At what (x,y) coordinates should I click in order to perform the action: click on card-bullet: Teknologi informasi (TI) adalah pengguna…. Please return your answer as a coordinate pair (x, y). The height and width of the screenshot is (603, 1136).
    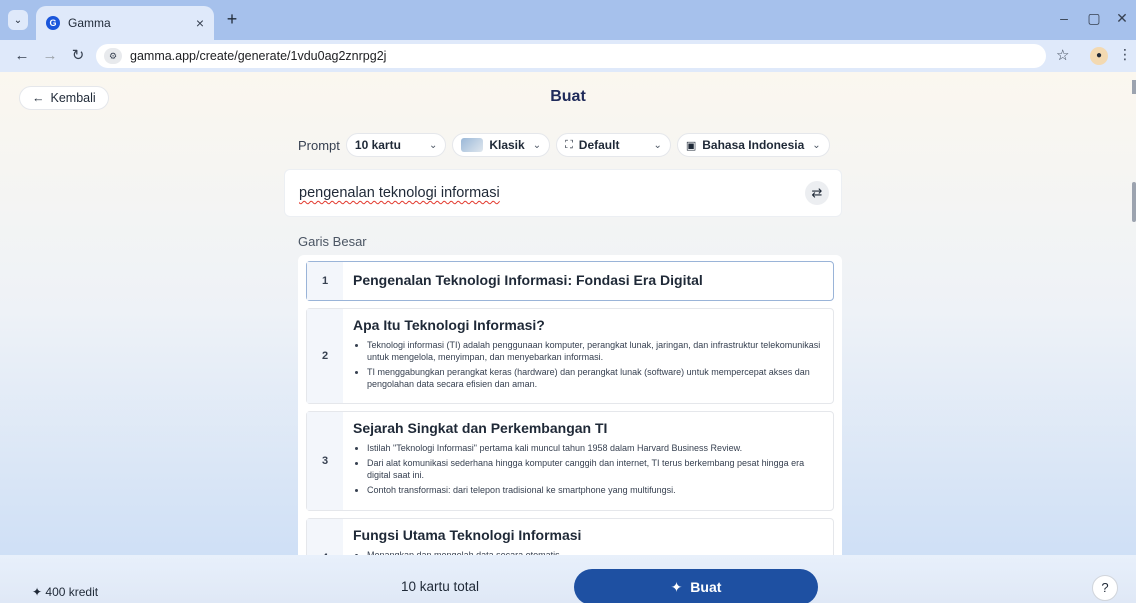
    Looking at the image, I should click on (595, 351).